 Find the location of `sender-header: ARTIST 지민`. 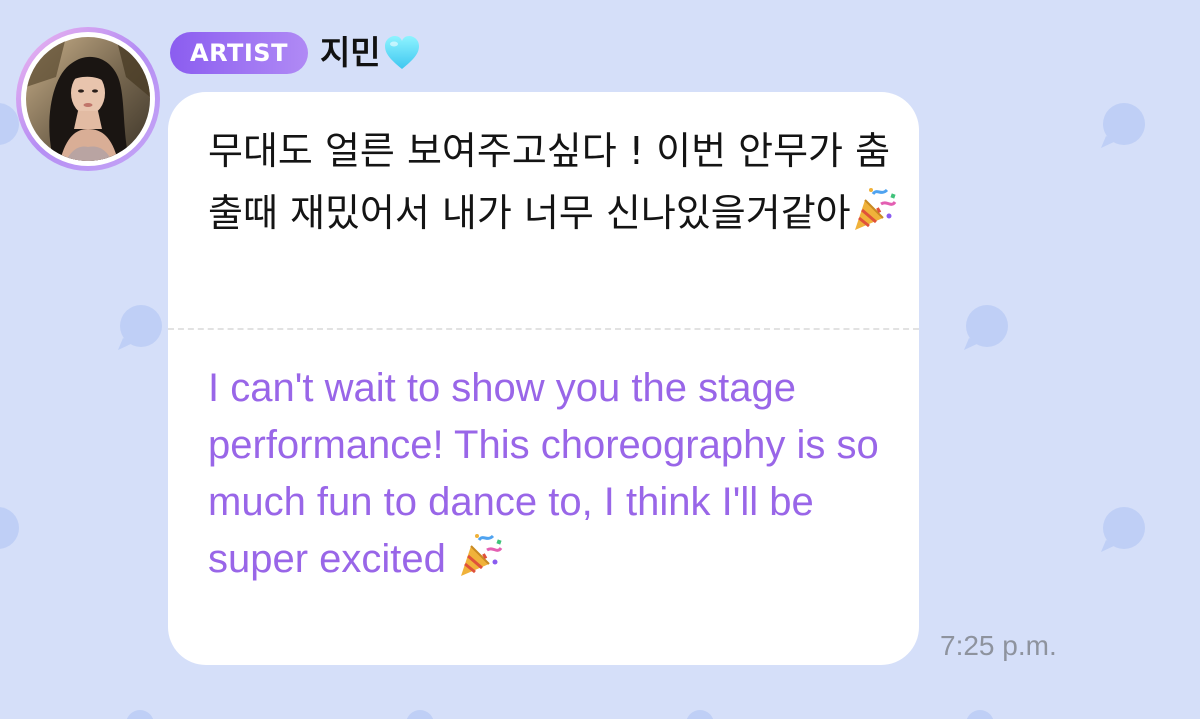

sender-header: ARTIST 지민 is located at coordinates (295, 53).